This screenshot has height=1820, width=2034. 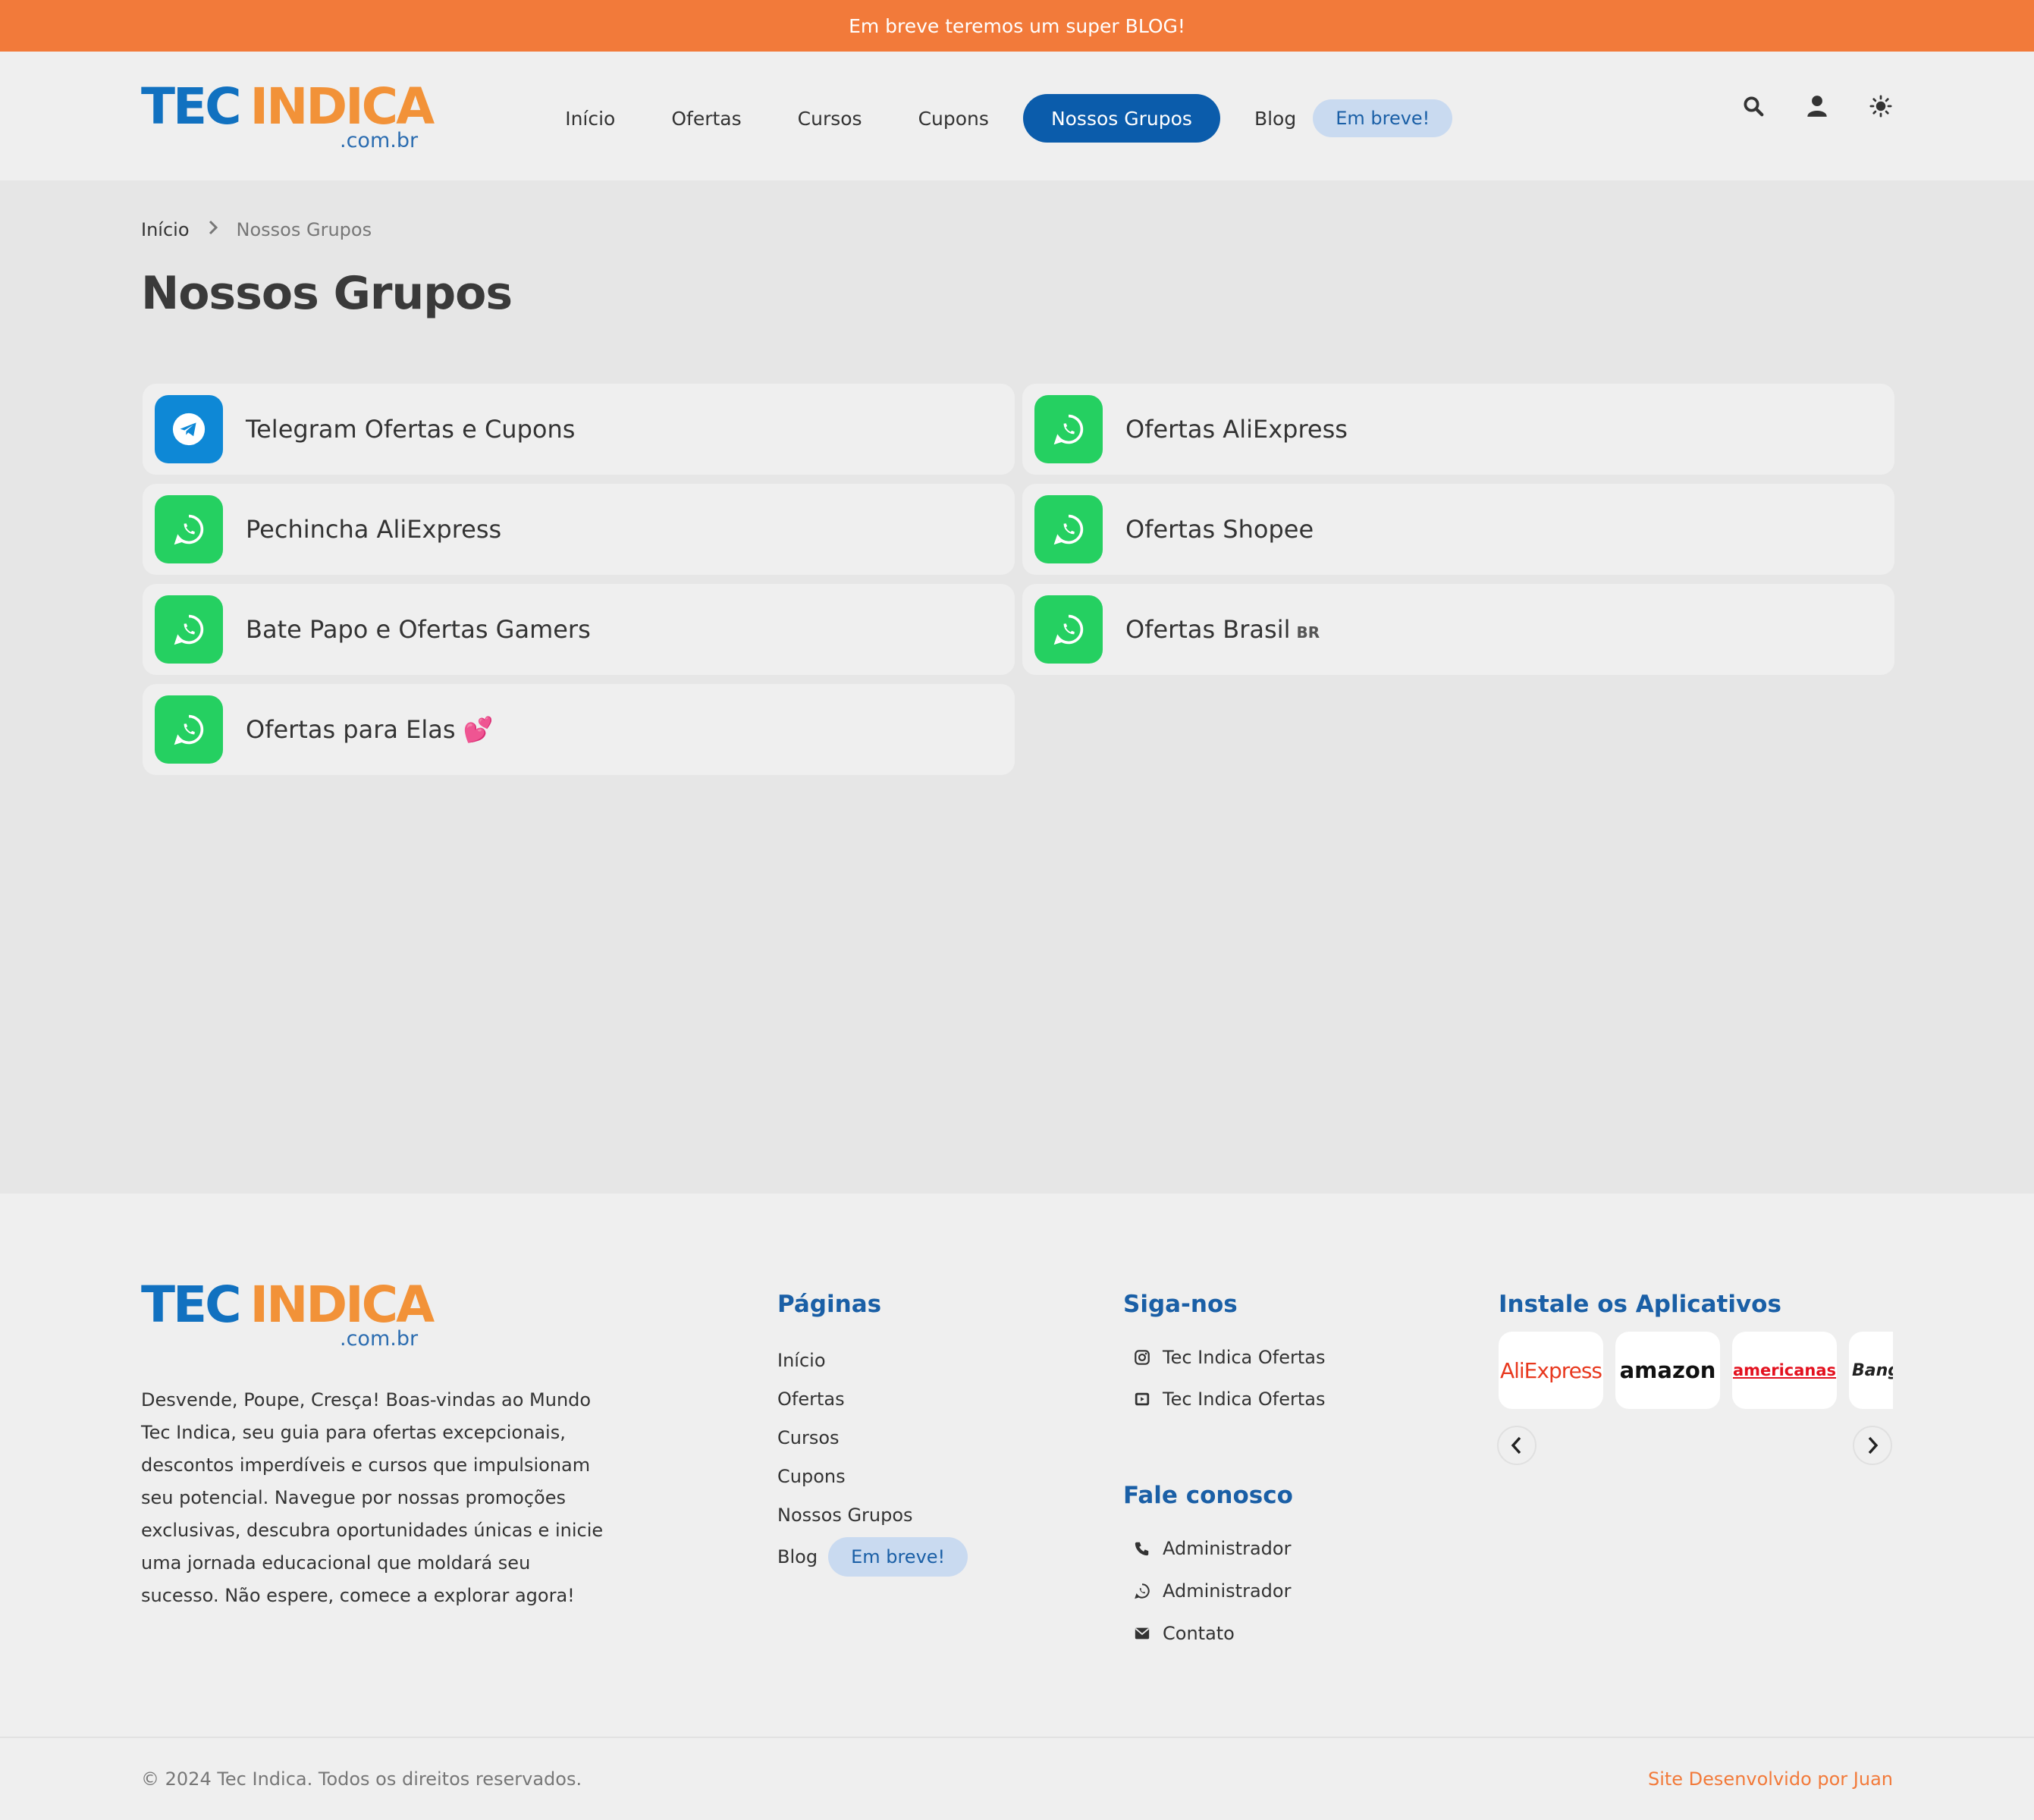 I want to click on nav-nossos-grupos: Nossos Grupos, so click(x=1121, y=118).